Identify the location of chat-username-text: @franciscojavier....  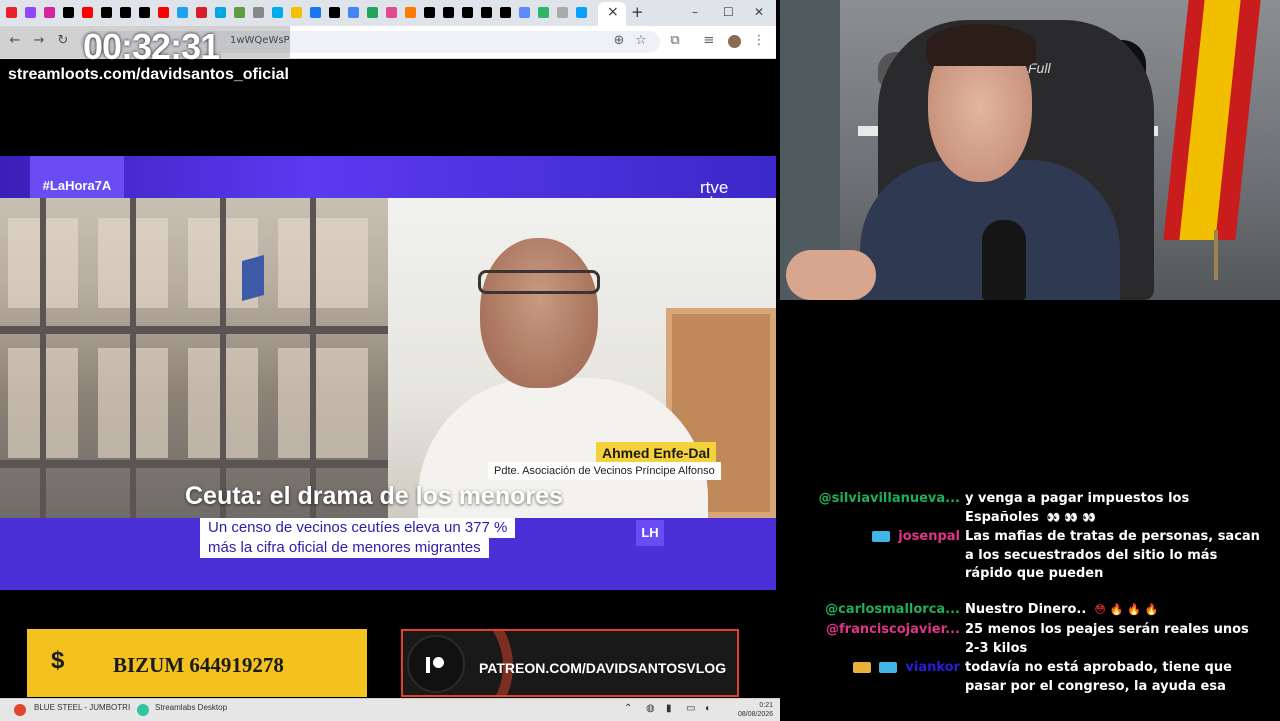
(893, 629).